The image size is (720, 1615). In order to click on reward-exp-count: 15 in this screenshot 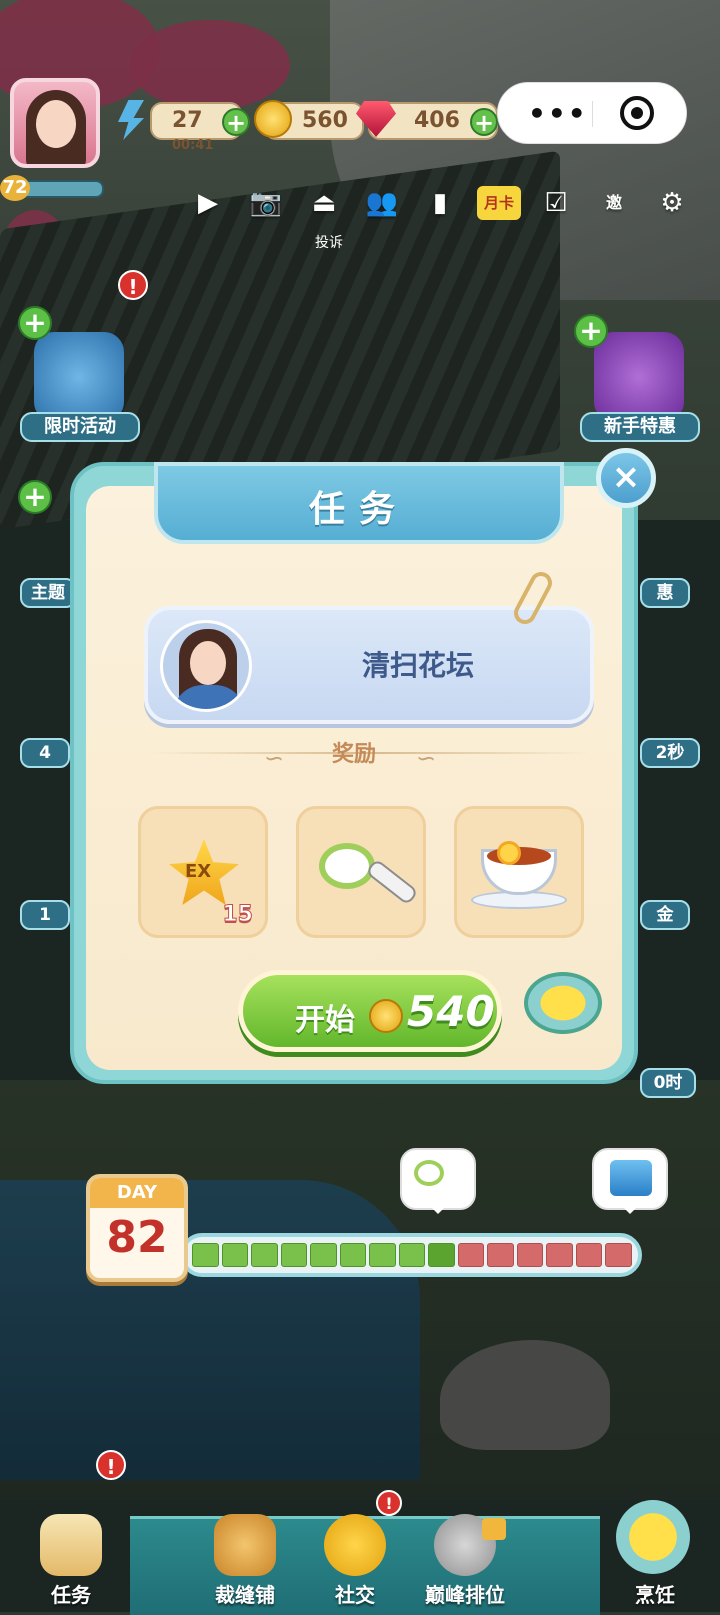, I will do `click(238, 915)`.